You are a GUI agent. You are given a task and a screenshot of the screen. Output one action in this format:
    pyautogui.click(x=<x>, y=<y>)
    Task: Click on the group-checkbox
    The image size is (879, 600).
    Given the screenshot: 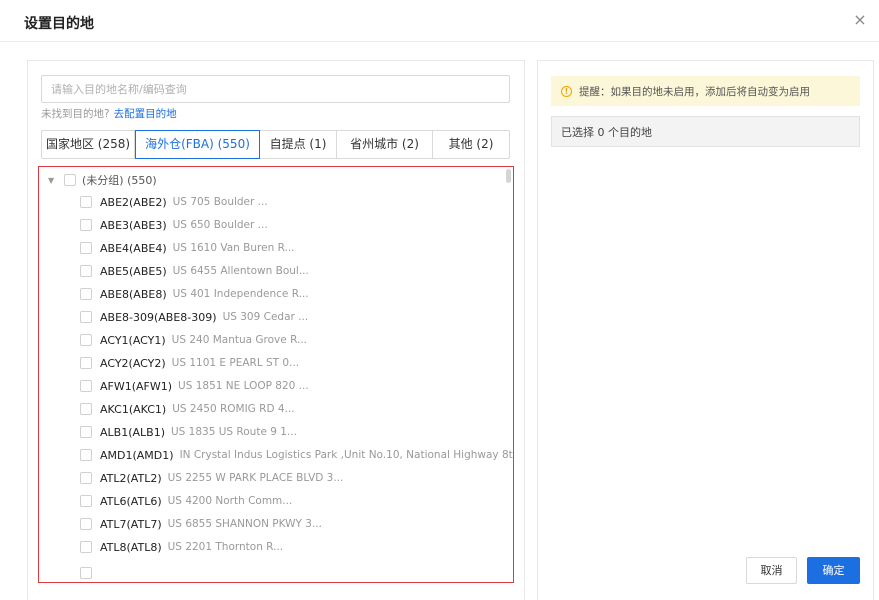 What is the action you would take?
    pyautogui.click(x=70, y=180)
    